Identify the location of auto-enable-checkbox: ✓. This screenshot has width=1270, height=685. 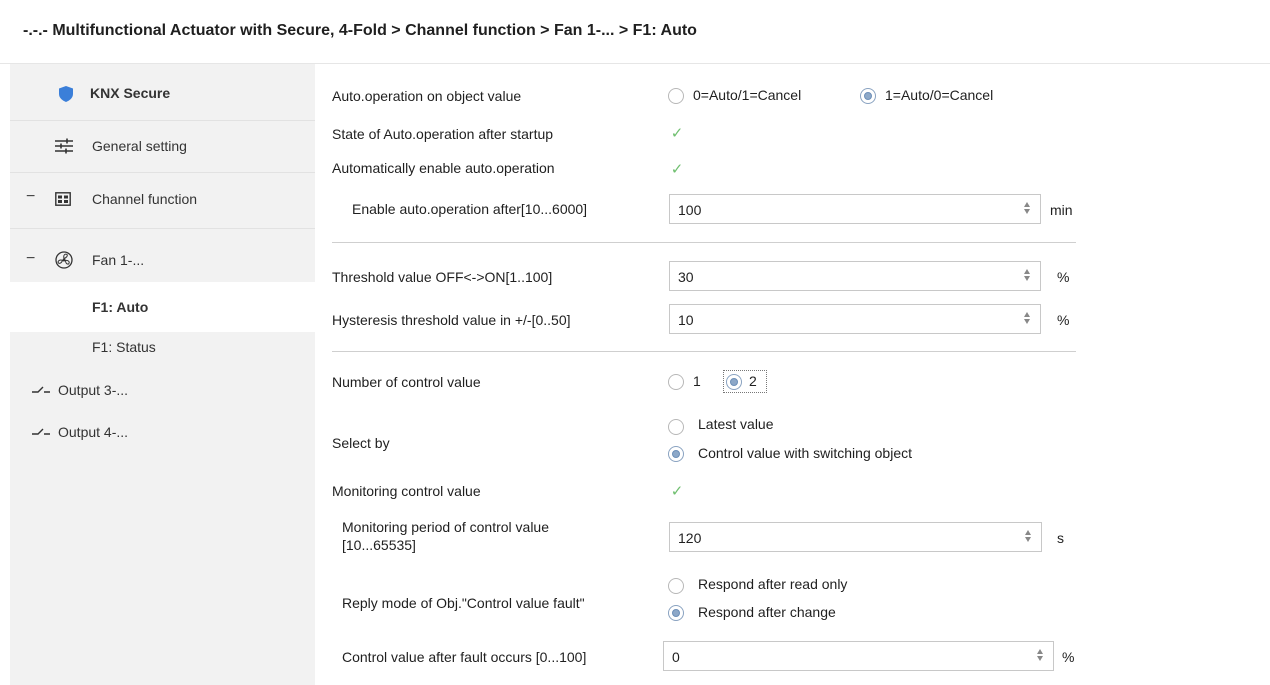
(677, 170).